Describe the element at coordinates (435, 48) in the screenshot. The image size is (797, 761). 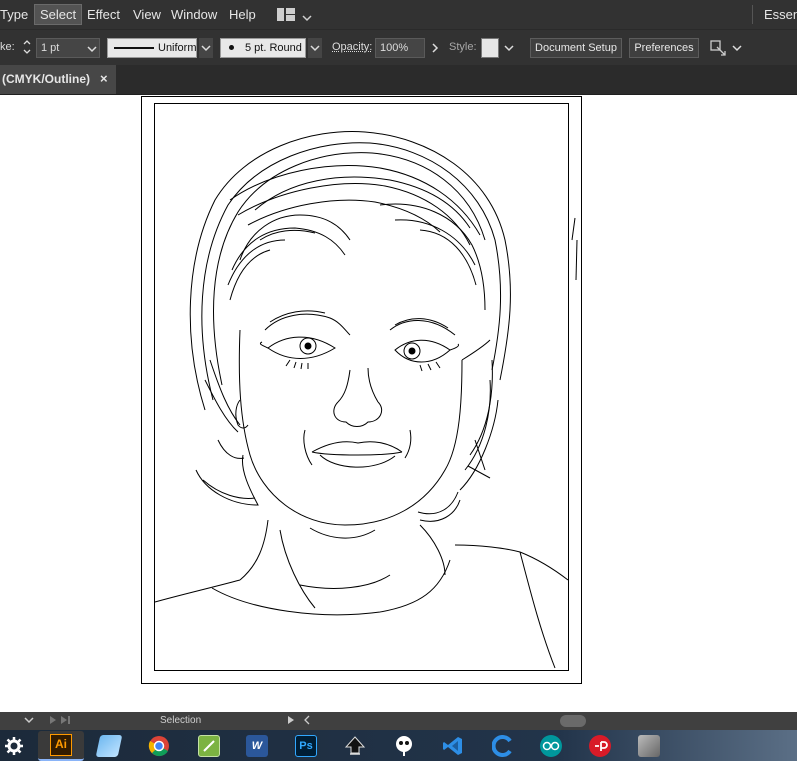
I see `chevron-right-icon` at that location.